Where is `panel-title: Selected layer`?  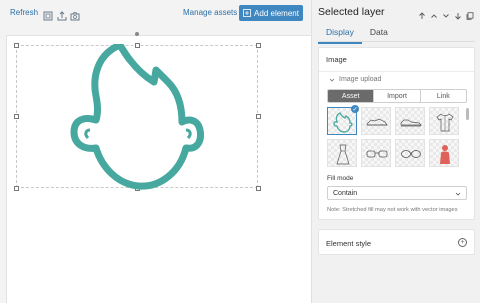
panel-title: Selected layer is located at coordinates (351, 12).